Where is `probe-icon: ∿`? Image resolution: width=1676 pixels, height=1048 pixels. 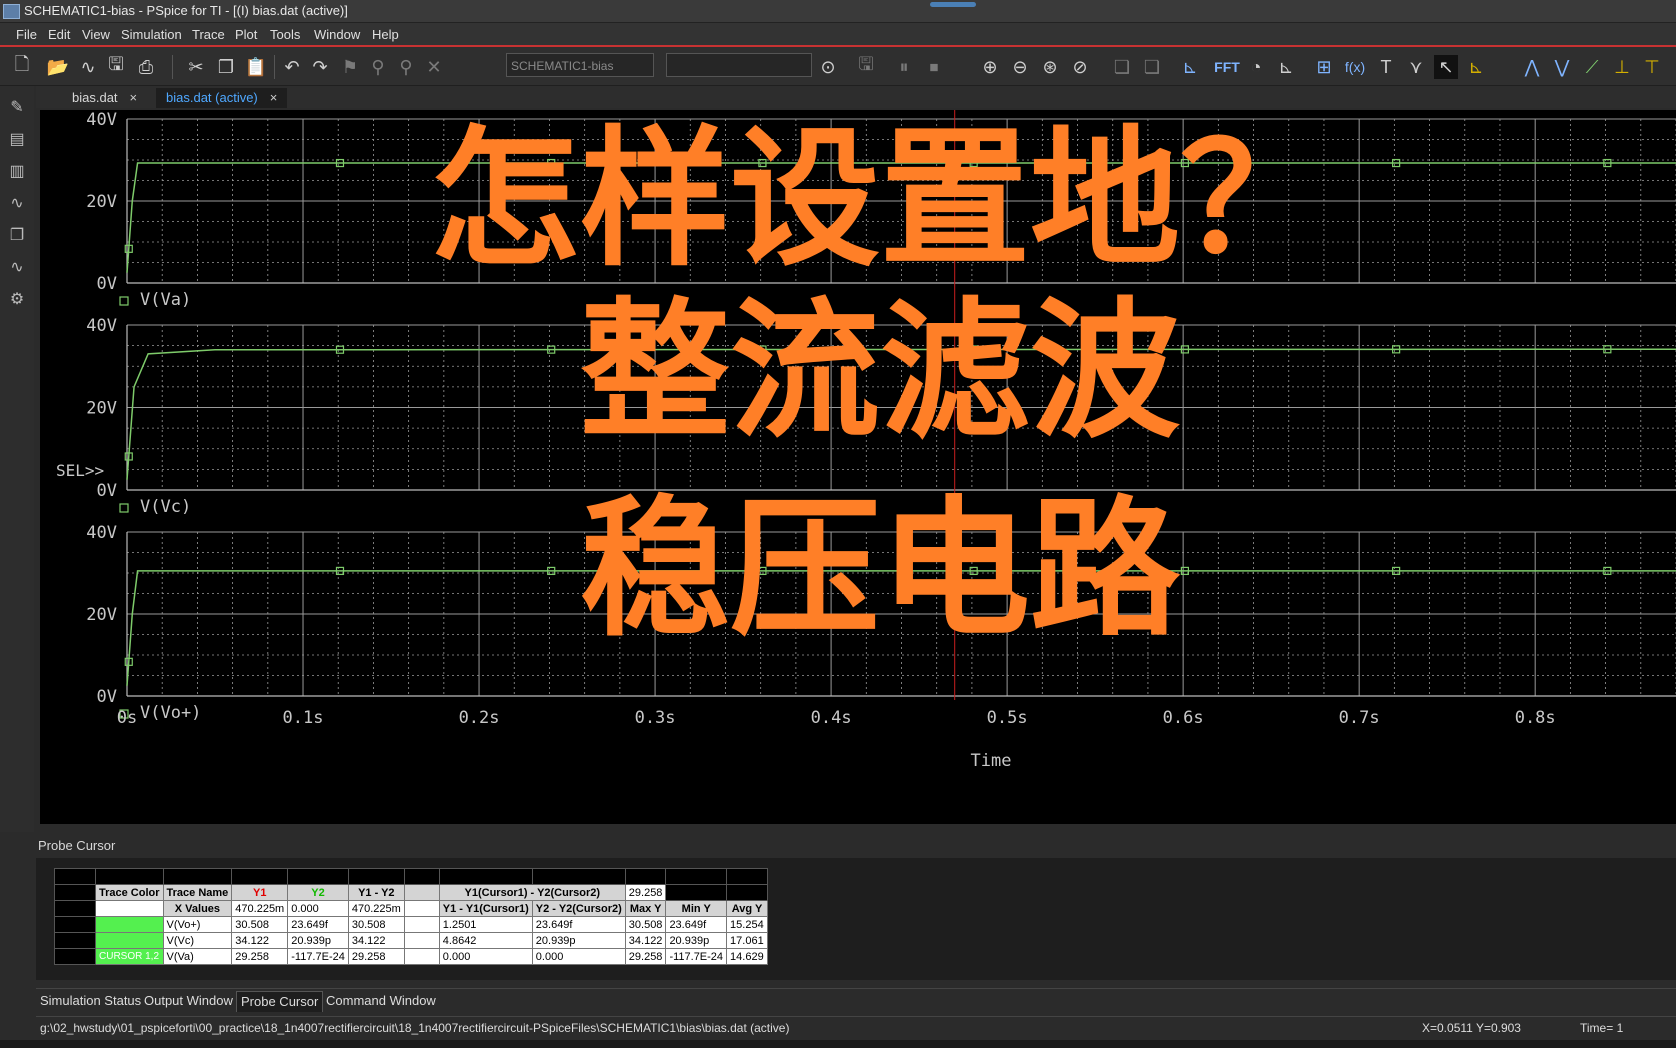
probe-icon: ∿ is located at coordinates (17, 203).